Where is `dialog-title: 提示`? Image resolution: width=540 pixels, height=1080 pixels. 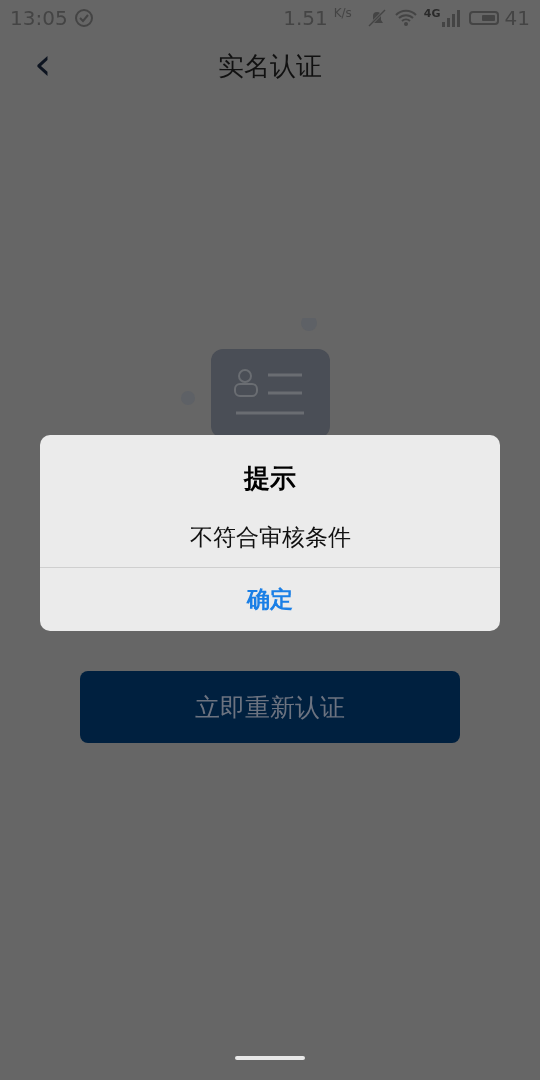
dialog-title: 提示 is located at coordinates (270, 478).